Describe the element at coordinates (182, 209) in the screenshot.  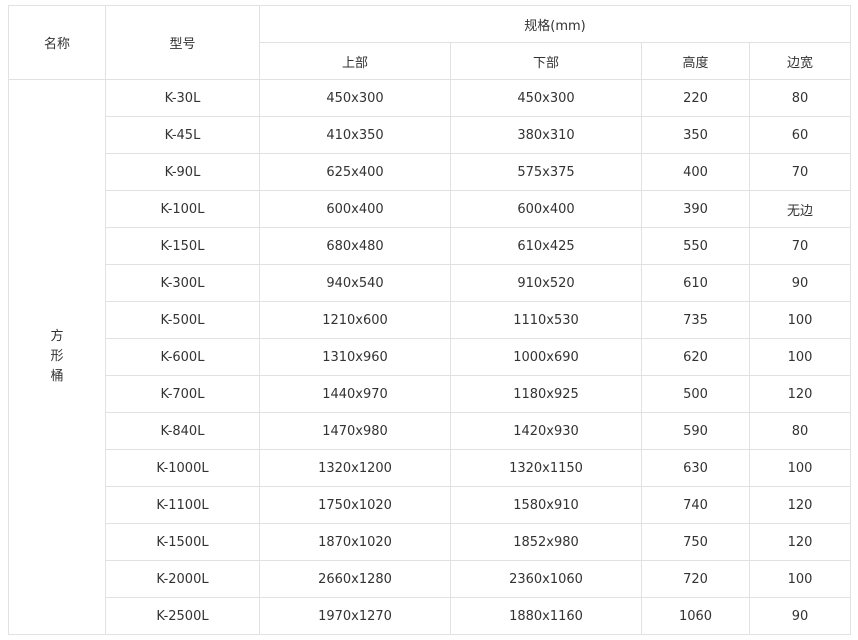
I see `cell-model: K-100L` at that location.